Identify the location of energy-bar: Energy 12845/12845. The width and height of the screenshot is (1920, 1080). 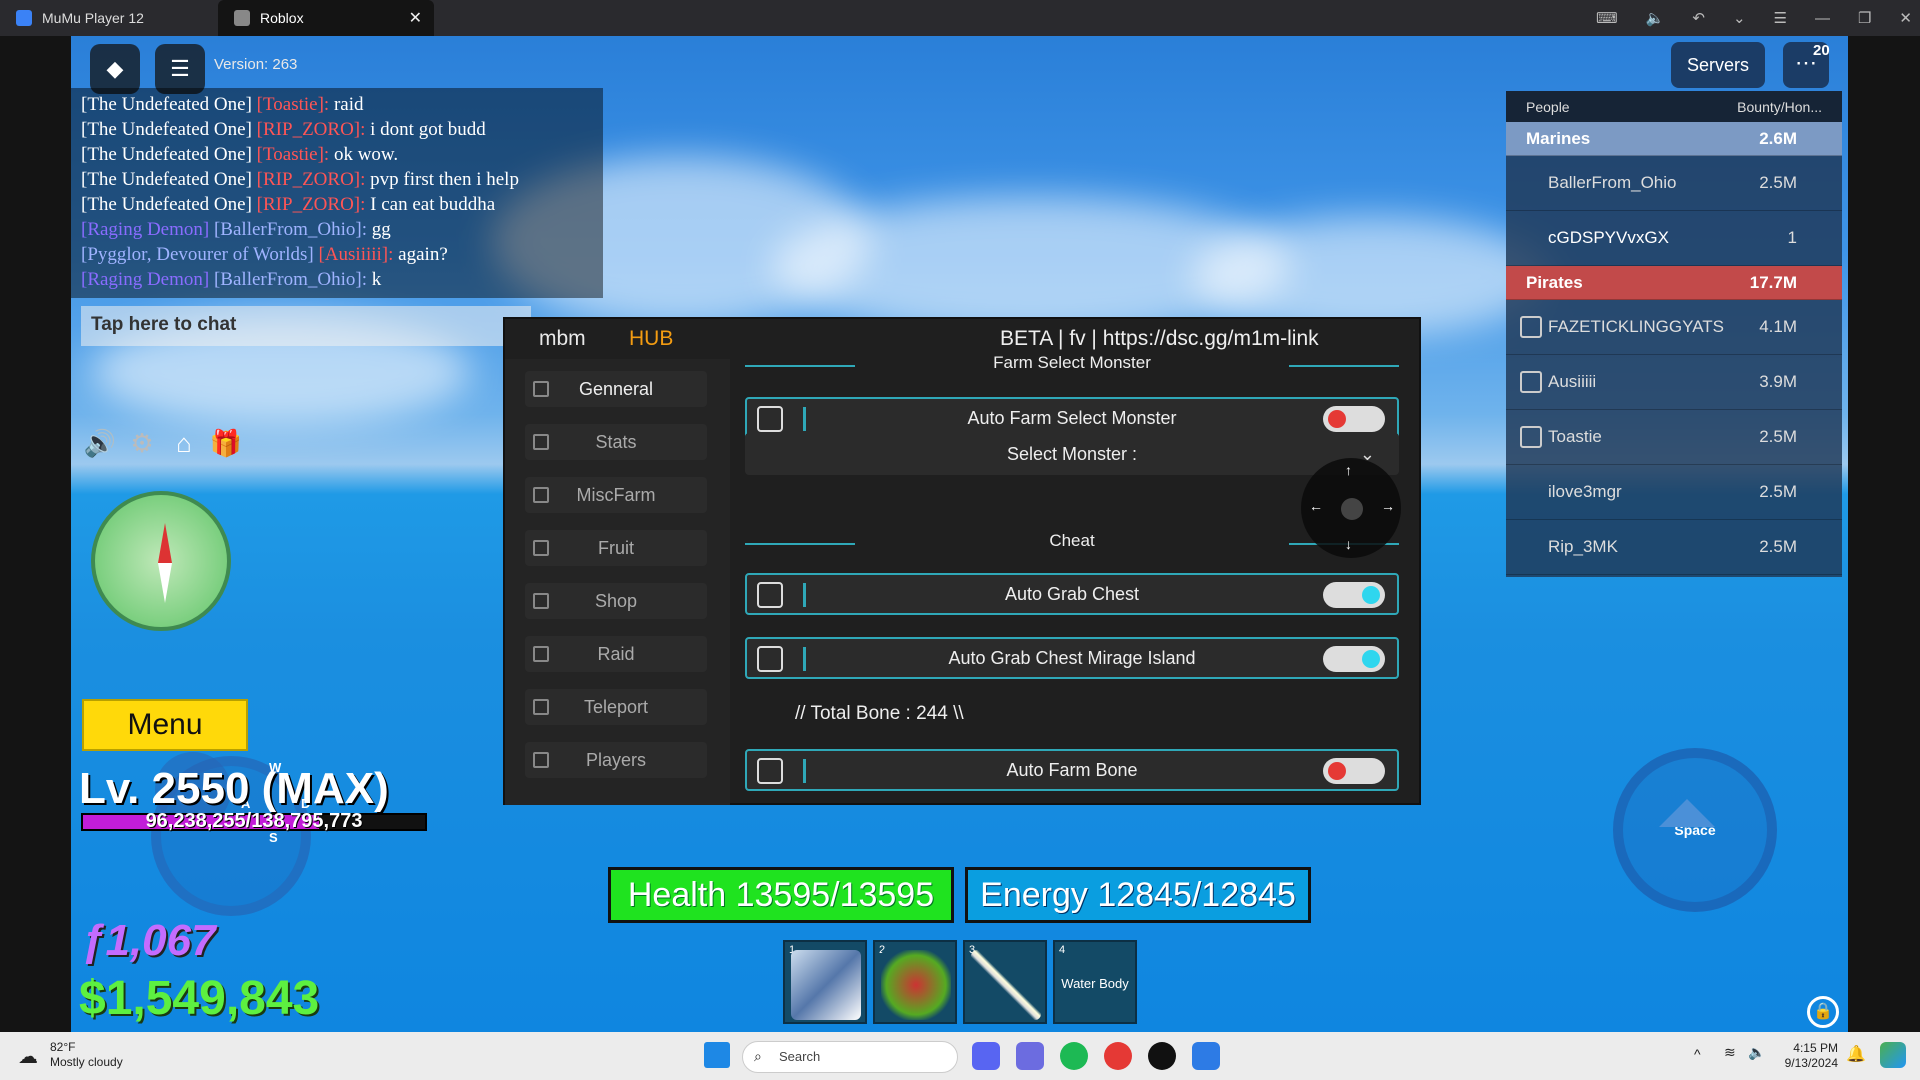
(1138, 895).